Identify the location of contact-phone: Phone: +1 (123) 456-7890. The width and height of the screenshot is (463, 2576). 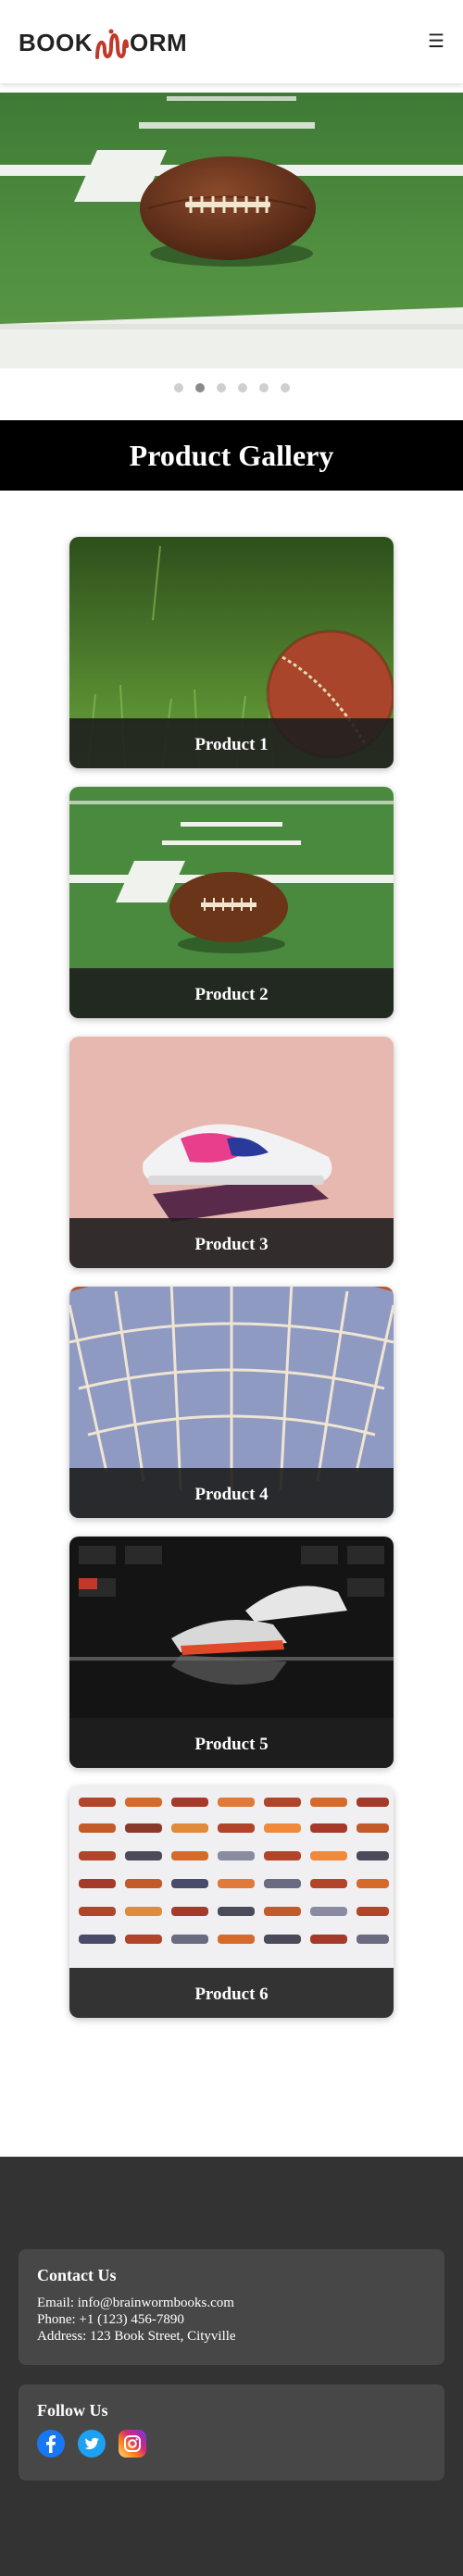
(231, 2319).